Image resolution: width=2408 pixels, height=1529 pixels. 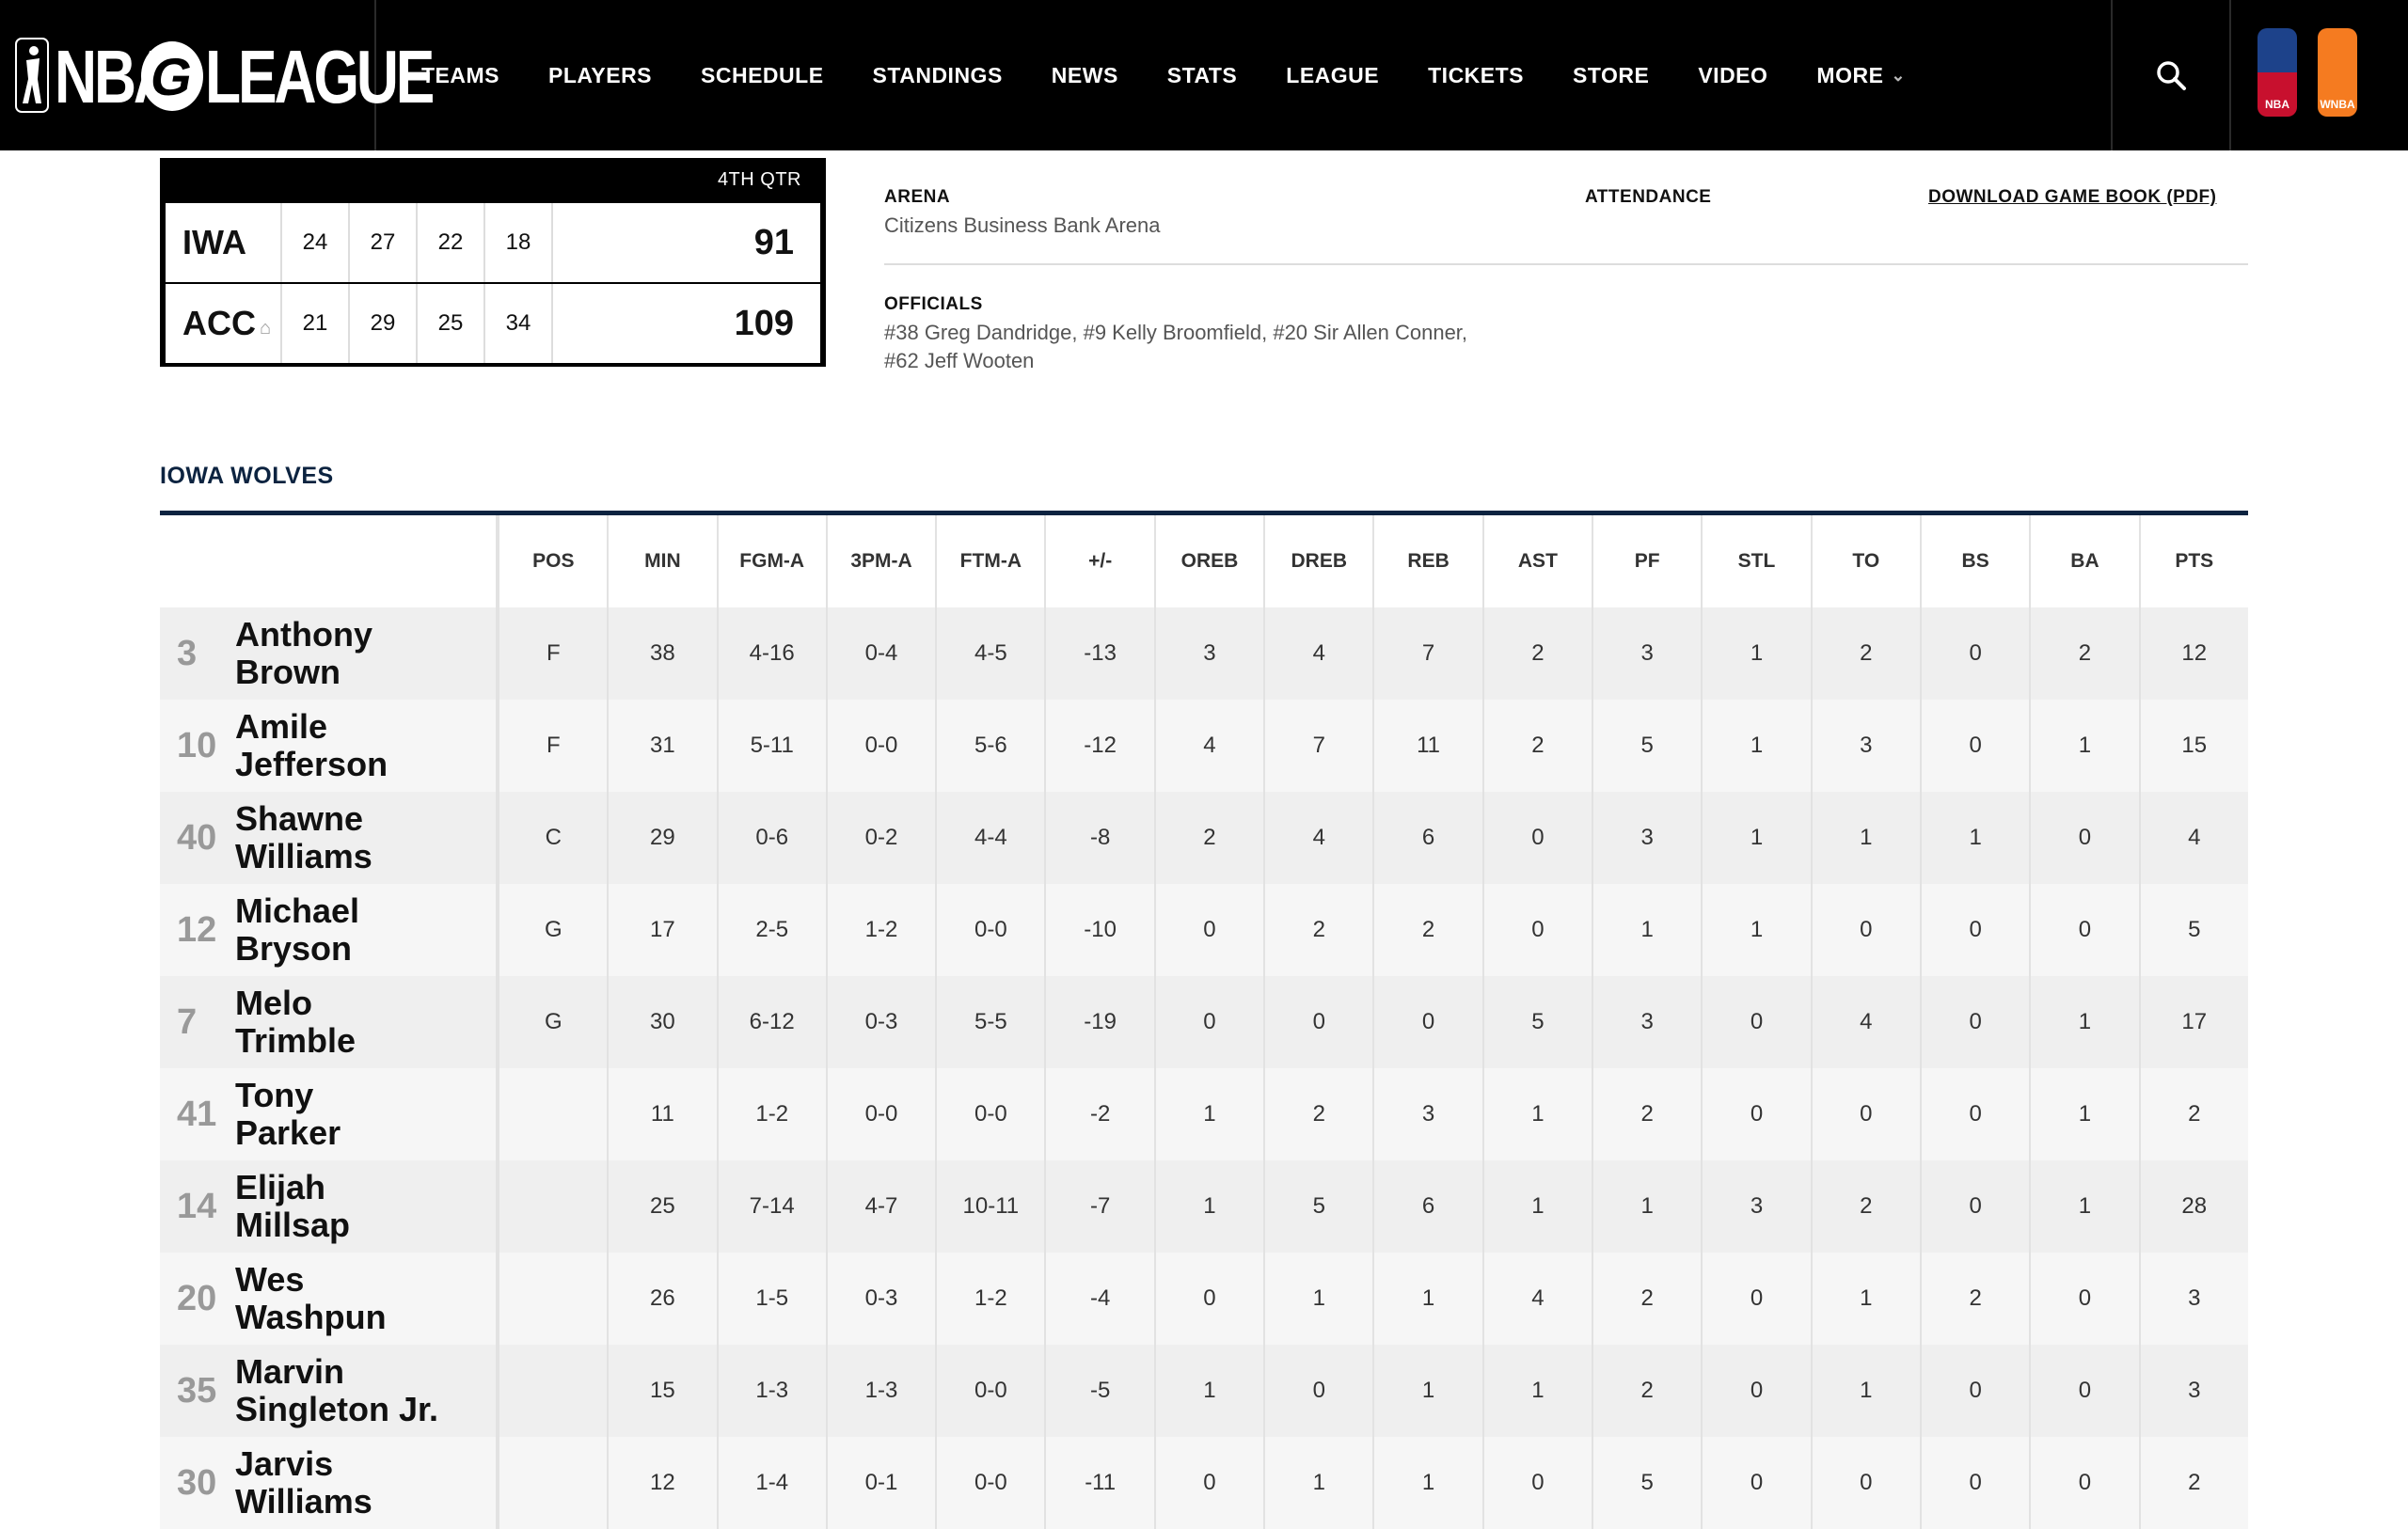 What do you see at coordinates (197, 838) in the screenshot?
I see `jersey-number: 40` at bounding box center [197, 838].